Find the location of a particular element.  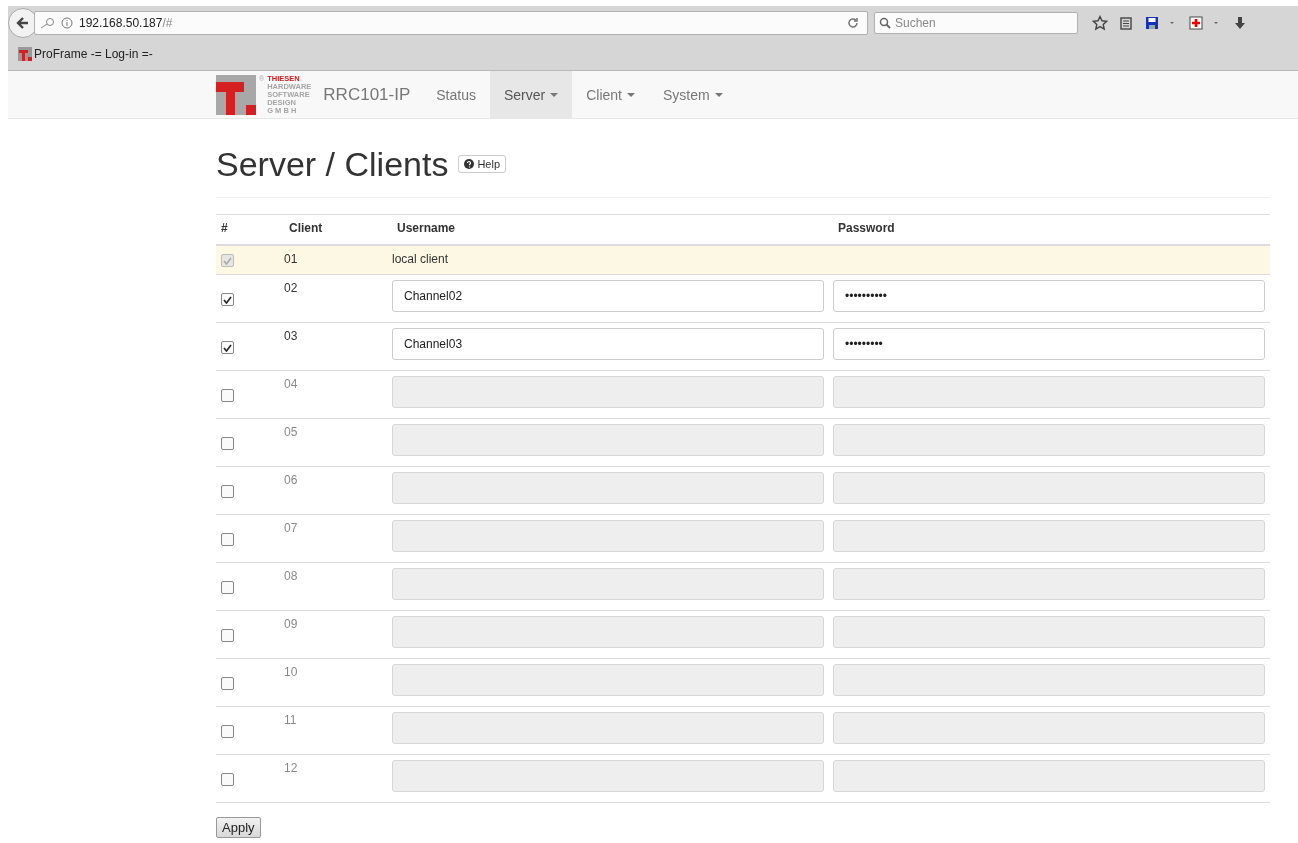

client-number: 06 is located at coordinates (291, 479).